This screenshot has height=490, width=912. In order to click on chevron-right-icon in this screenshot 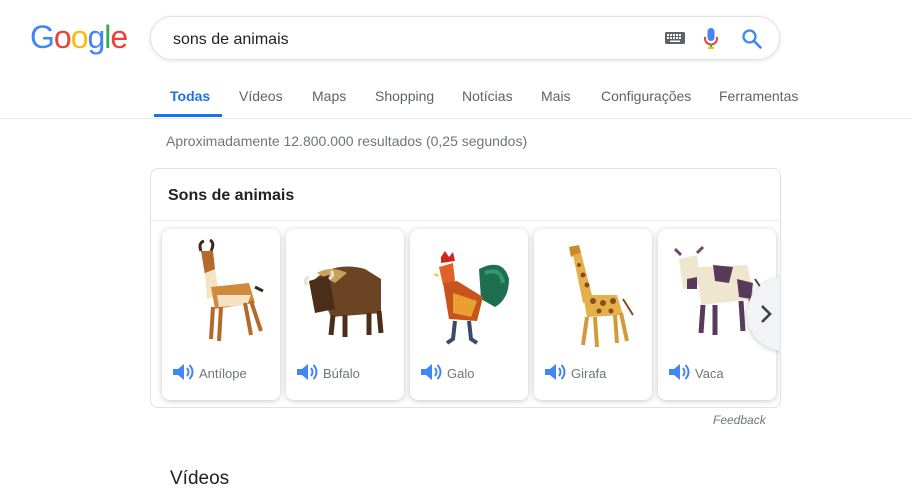, I will do `click(766, 314)`.